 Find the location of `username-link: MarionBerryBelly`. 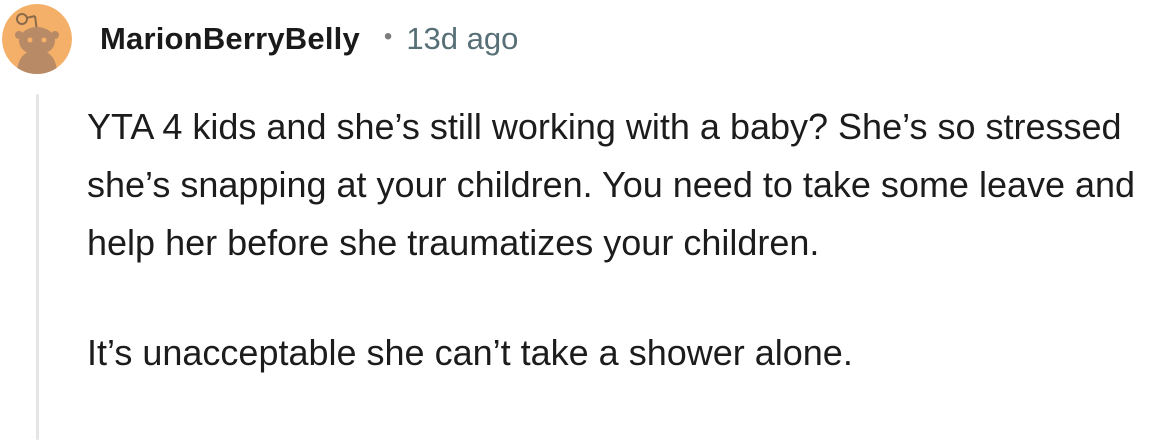

username-link: MarionBerryBelly is located at coordinates (230, 39).